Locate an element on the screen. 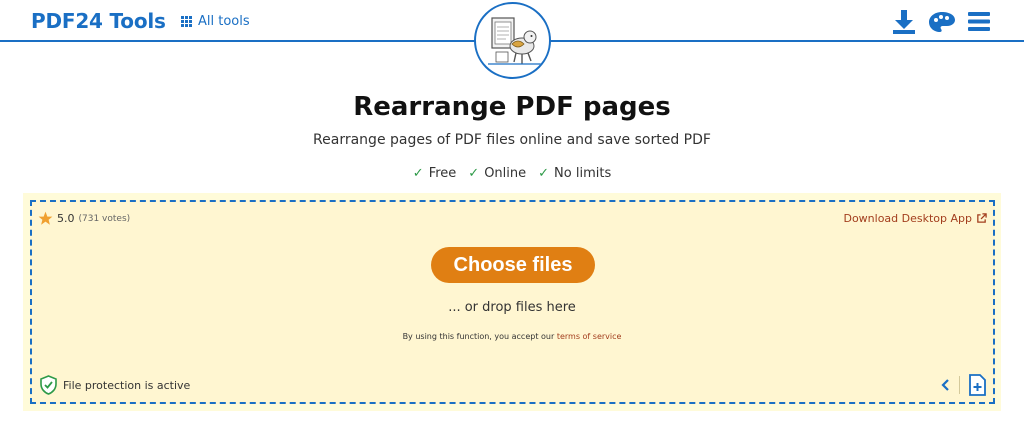 Image resolution: width=1024 pixels, height=427 pixels. feature-item: ✓ Online is located at coordinates (497, 173).